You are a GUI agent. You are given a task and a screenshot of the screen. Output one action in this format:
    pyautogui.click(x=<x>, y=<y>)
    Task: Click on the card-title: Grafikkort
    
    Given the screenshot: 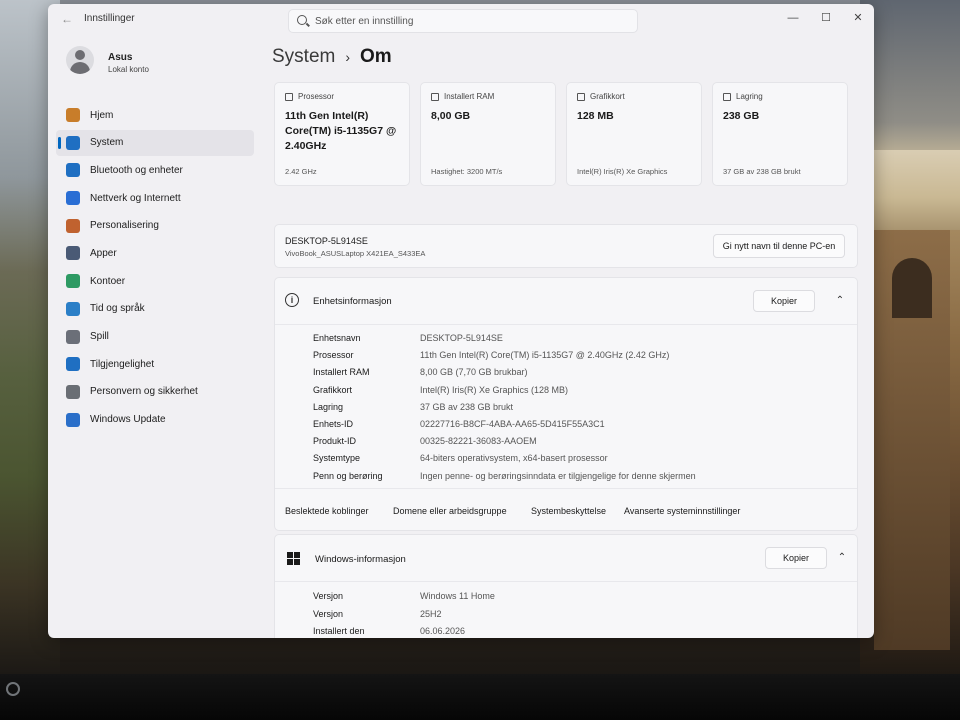 What is the action you would take?
    pyautogui.click(x=607, y=96)
    